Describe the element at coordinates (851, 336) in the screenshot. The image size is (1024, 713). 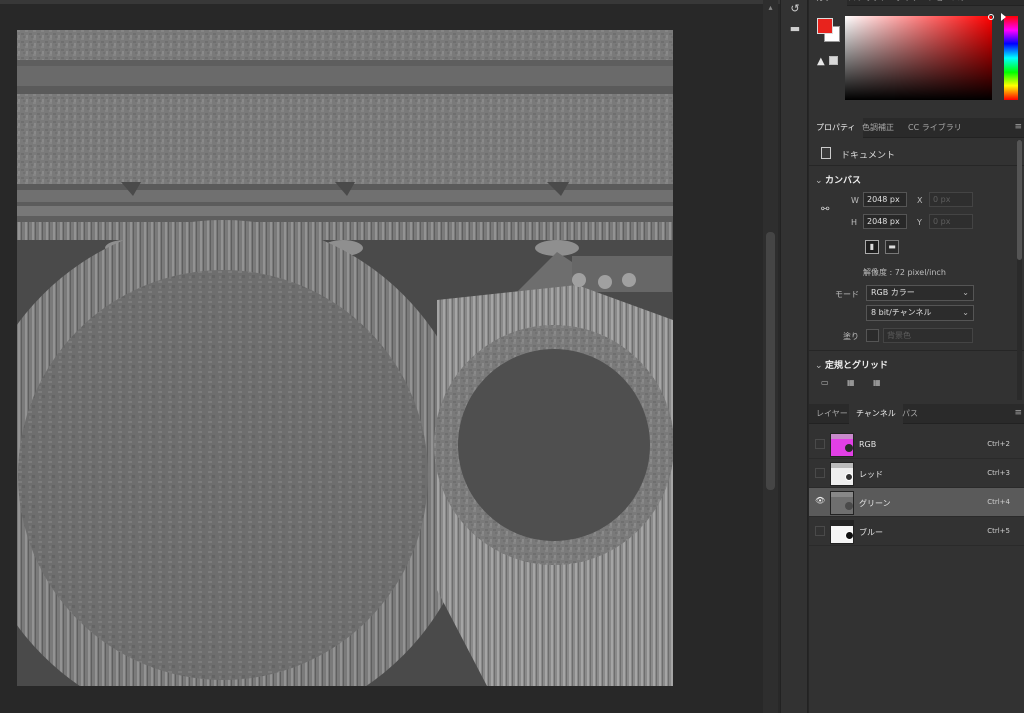
I see `fill-label: 塗り` at that location.